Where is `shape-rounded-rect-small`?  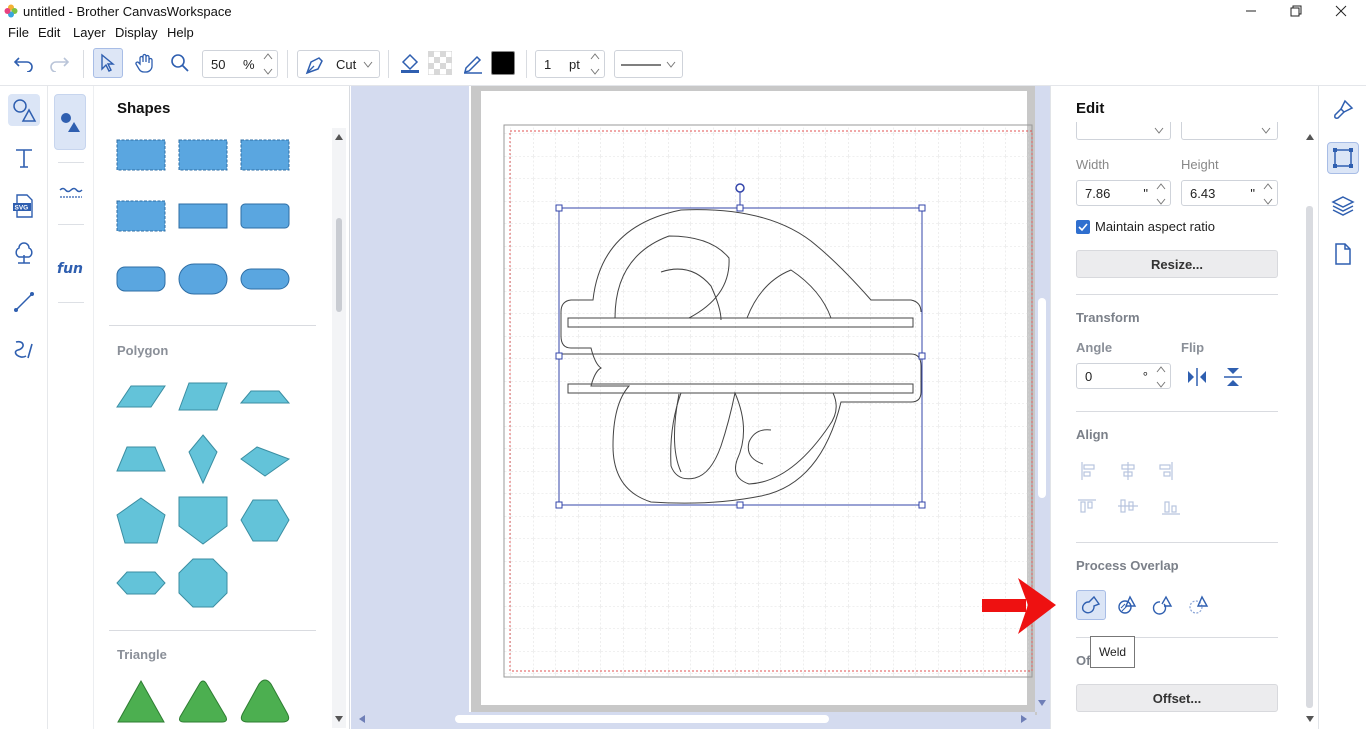
shape-rounded-rect-small is located at coordinates (265, 216).